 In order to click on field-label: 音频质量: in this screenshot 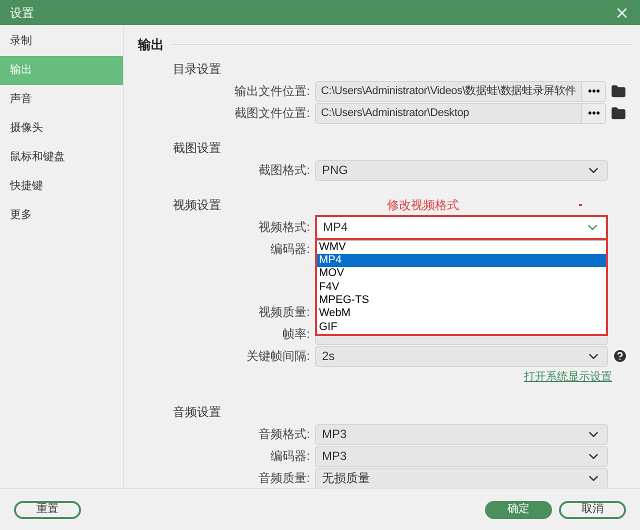, I will do `click(284, 478)`.